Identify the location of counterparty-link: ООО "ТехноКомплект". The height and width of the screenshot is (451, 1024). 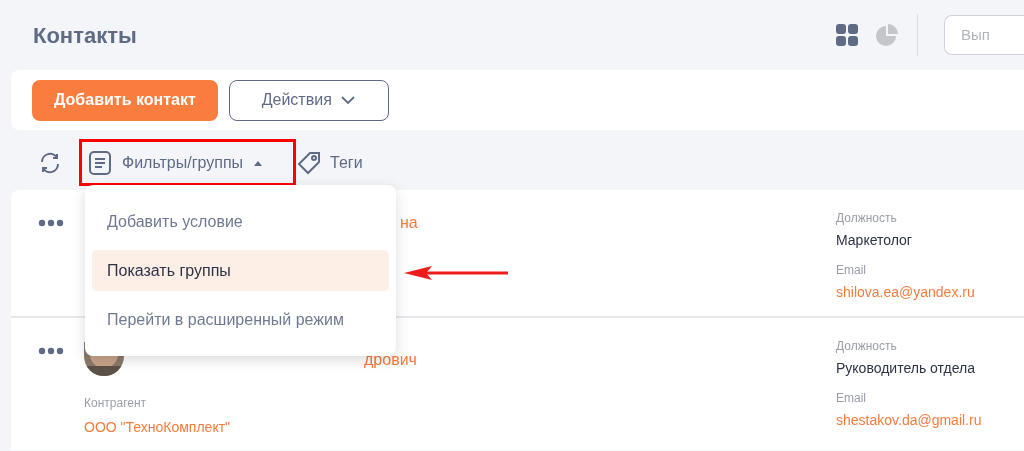
(250, 427).